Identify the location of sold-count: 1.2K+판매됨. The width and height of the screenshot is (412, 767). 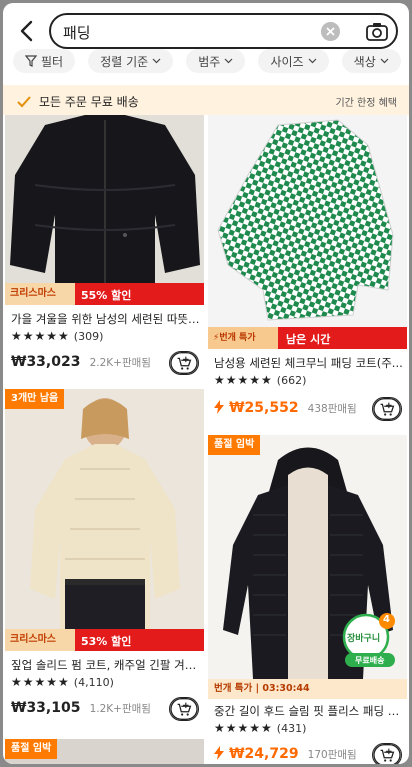
(120, 709).